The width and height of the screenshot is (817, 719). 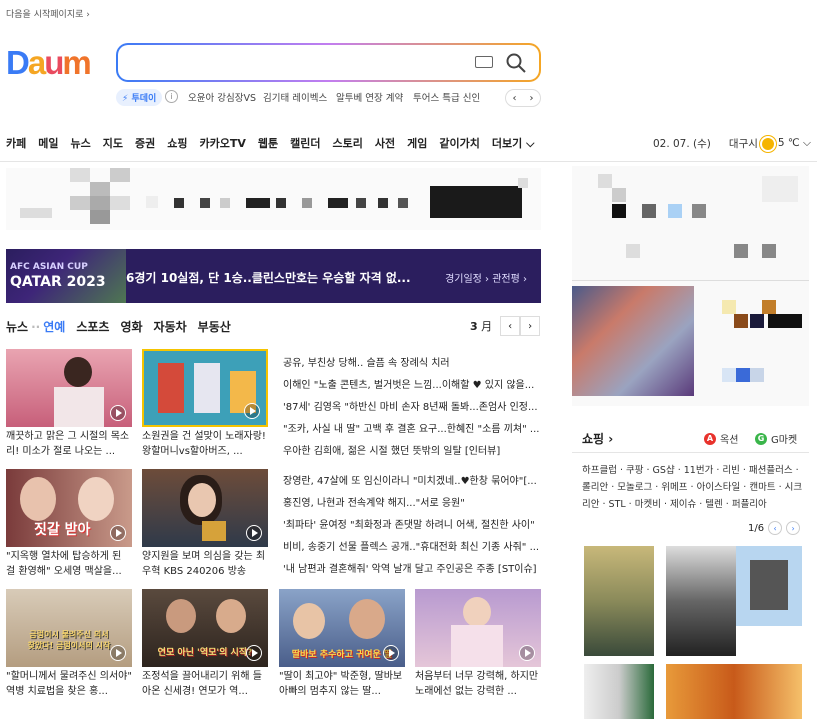 I want to click on search-box, so click(x=328, y=62).